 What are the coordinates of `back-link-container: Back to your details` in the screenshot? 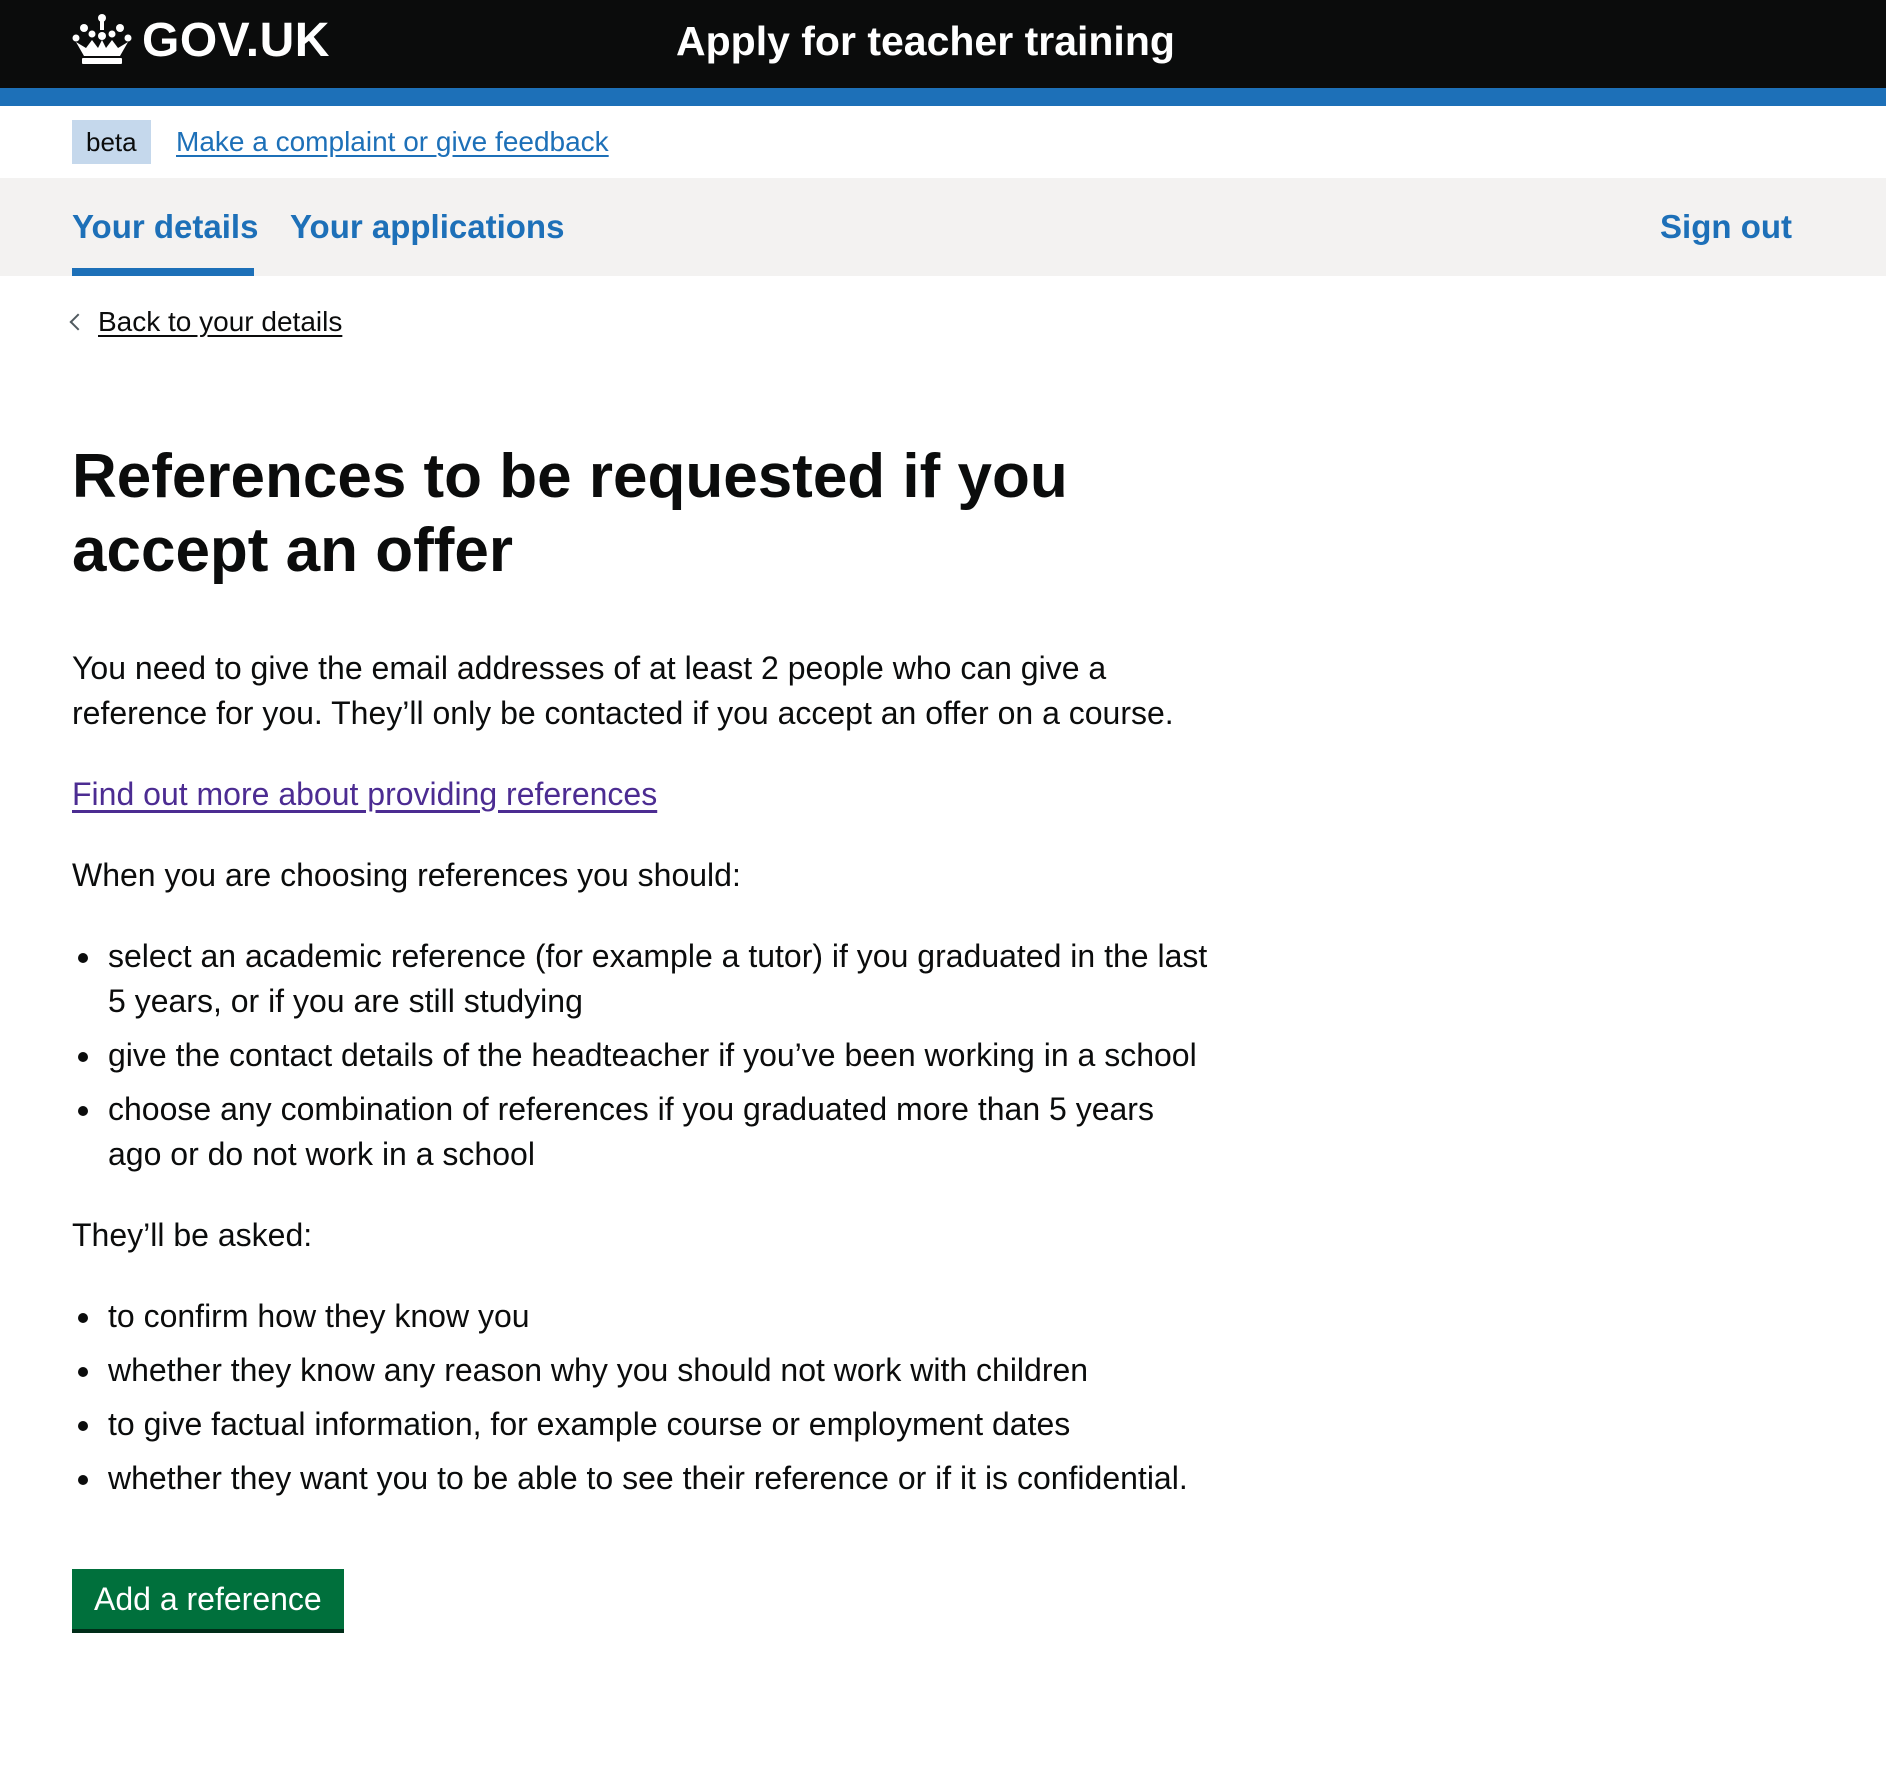 It's located at (205, 322).